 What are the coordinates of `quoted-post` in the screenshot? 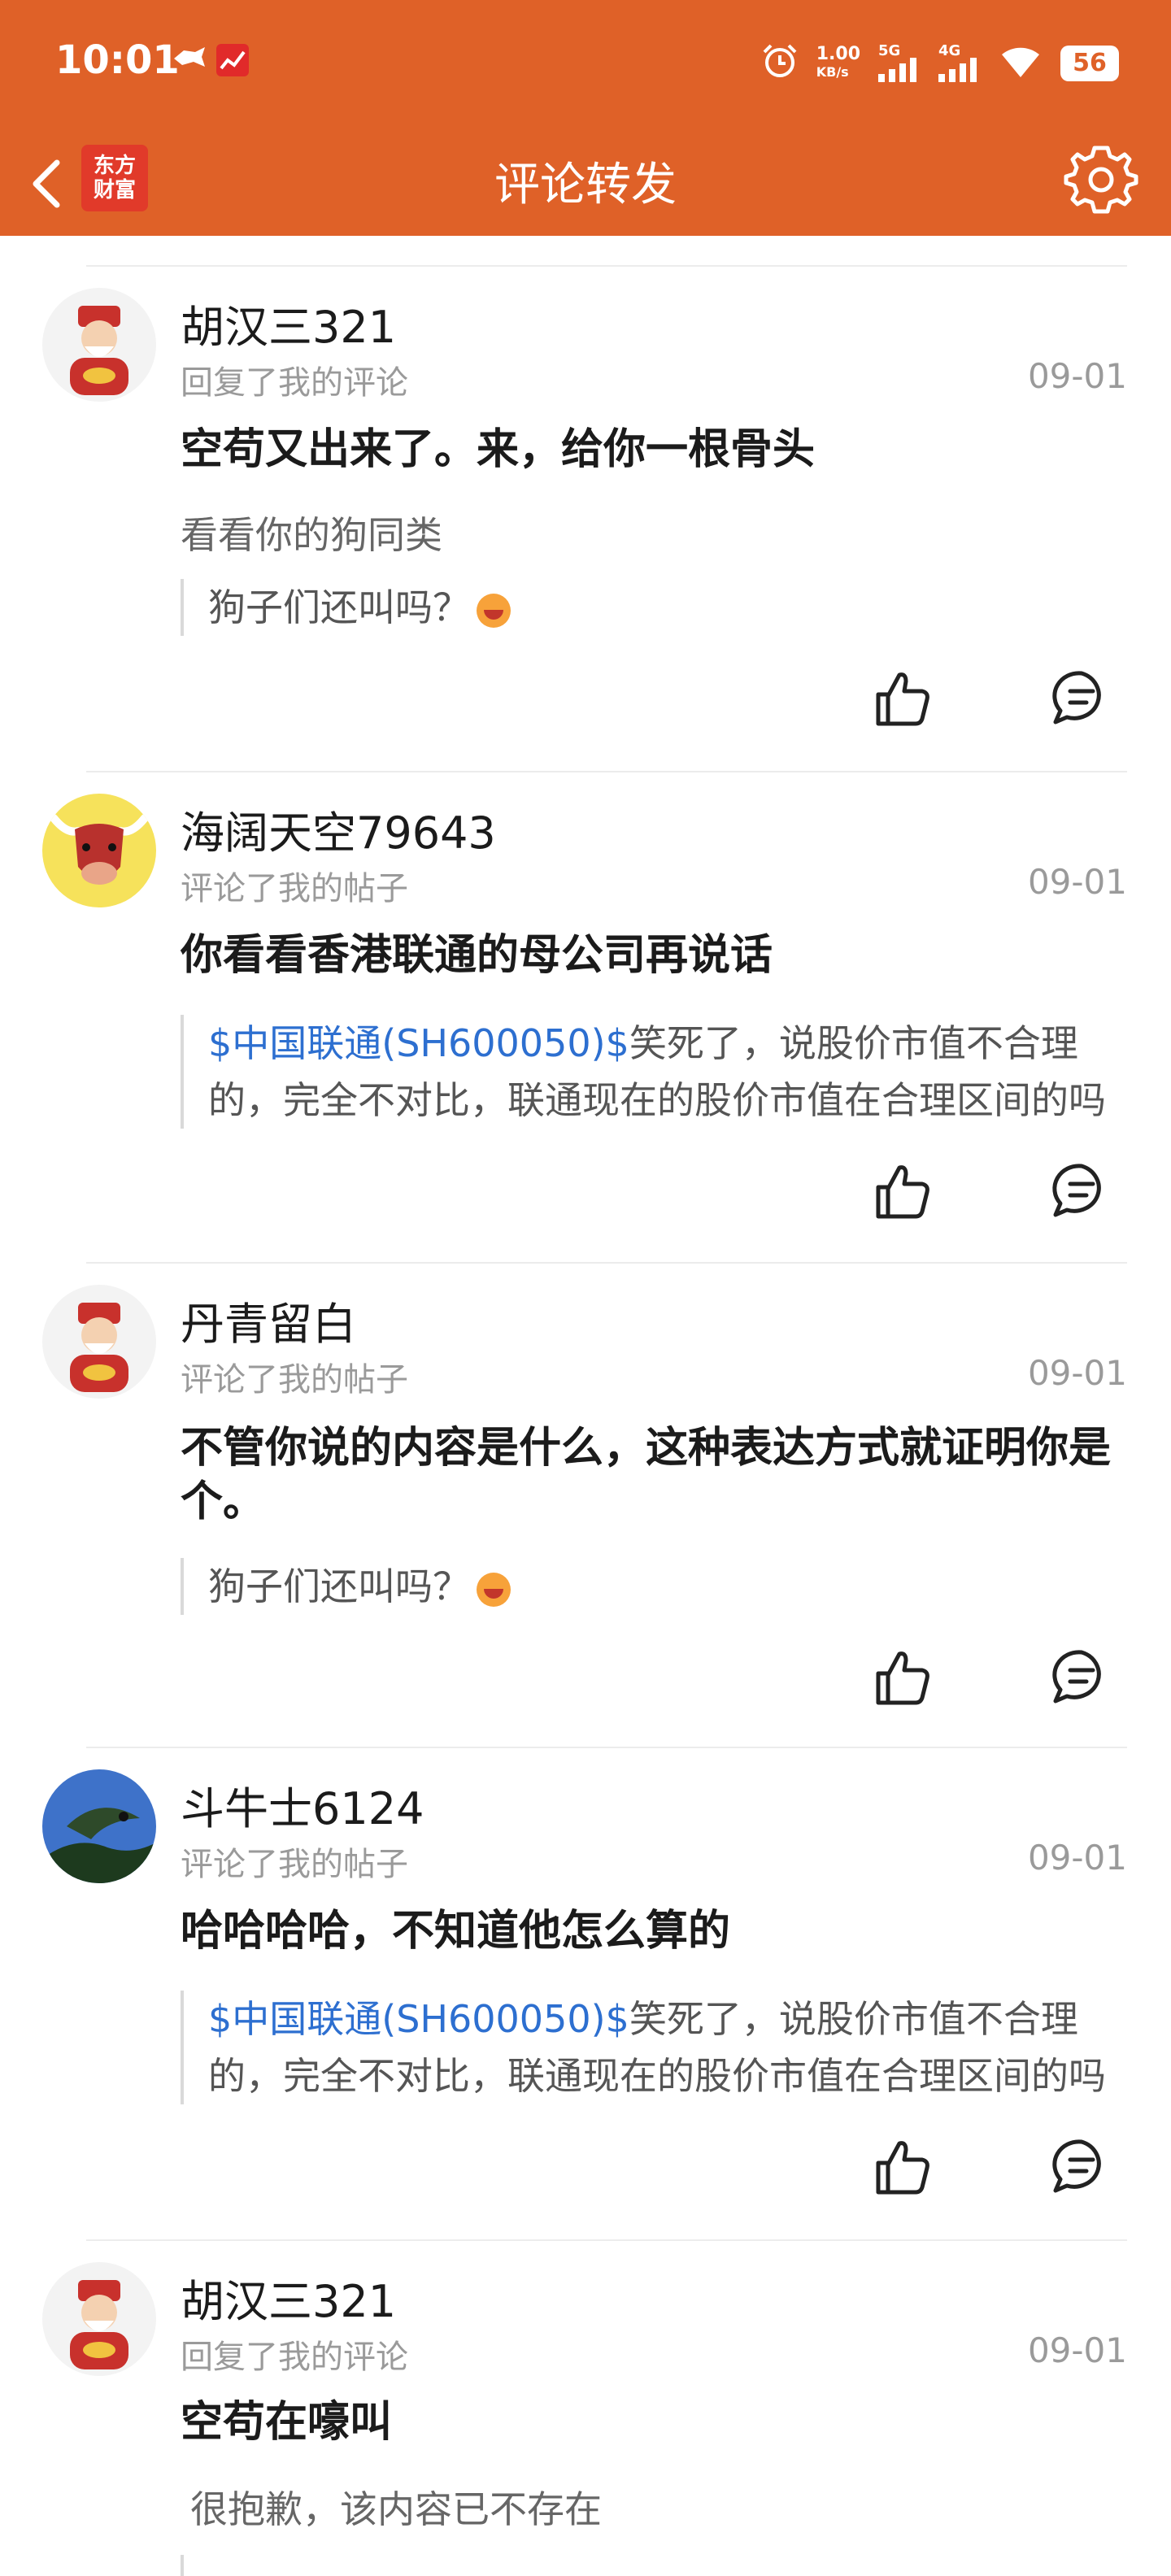 It's located at (654, 2566).